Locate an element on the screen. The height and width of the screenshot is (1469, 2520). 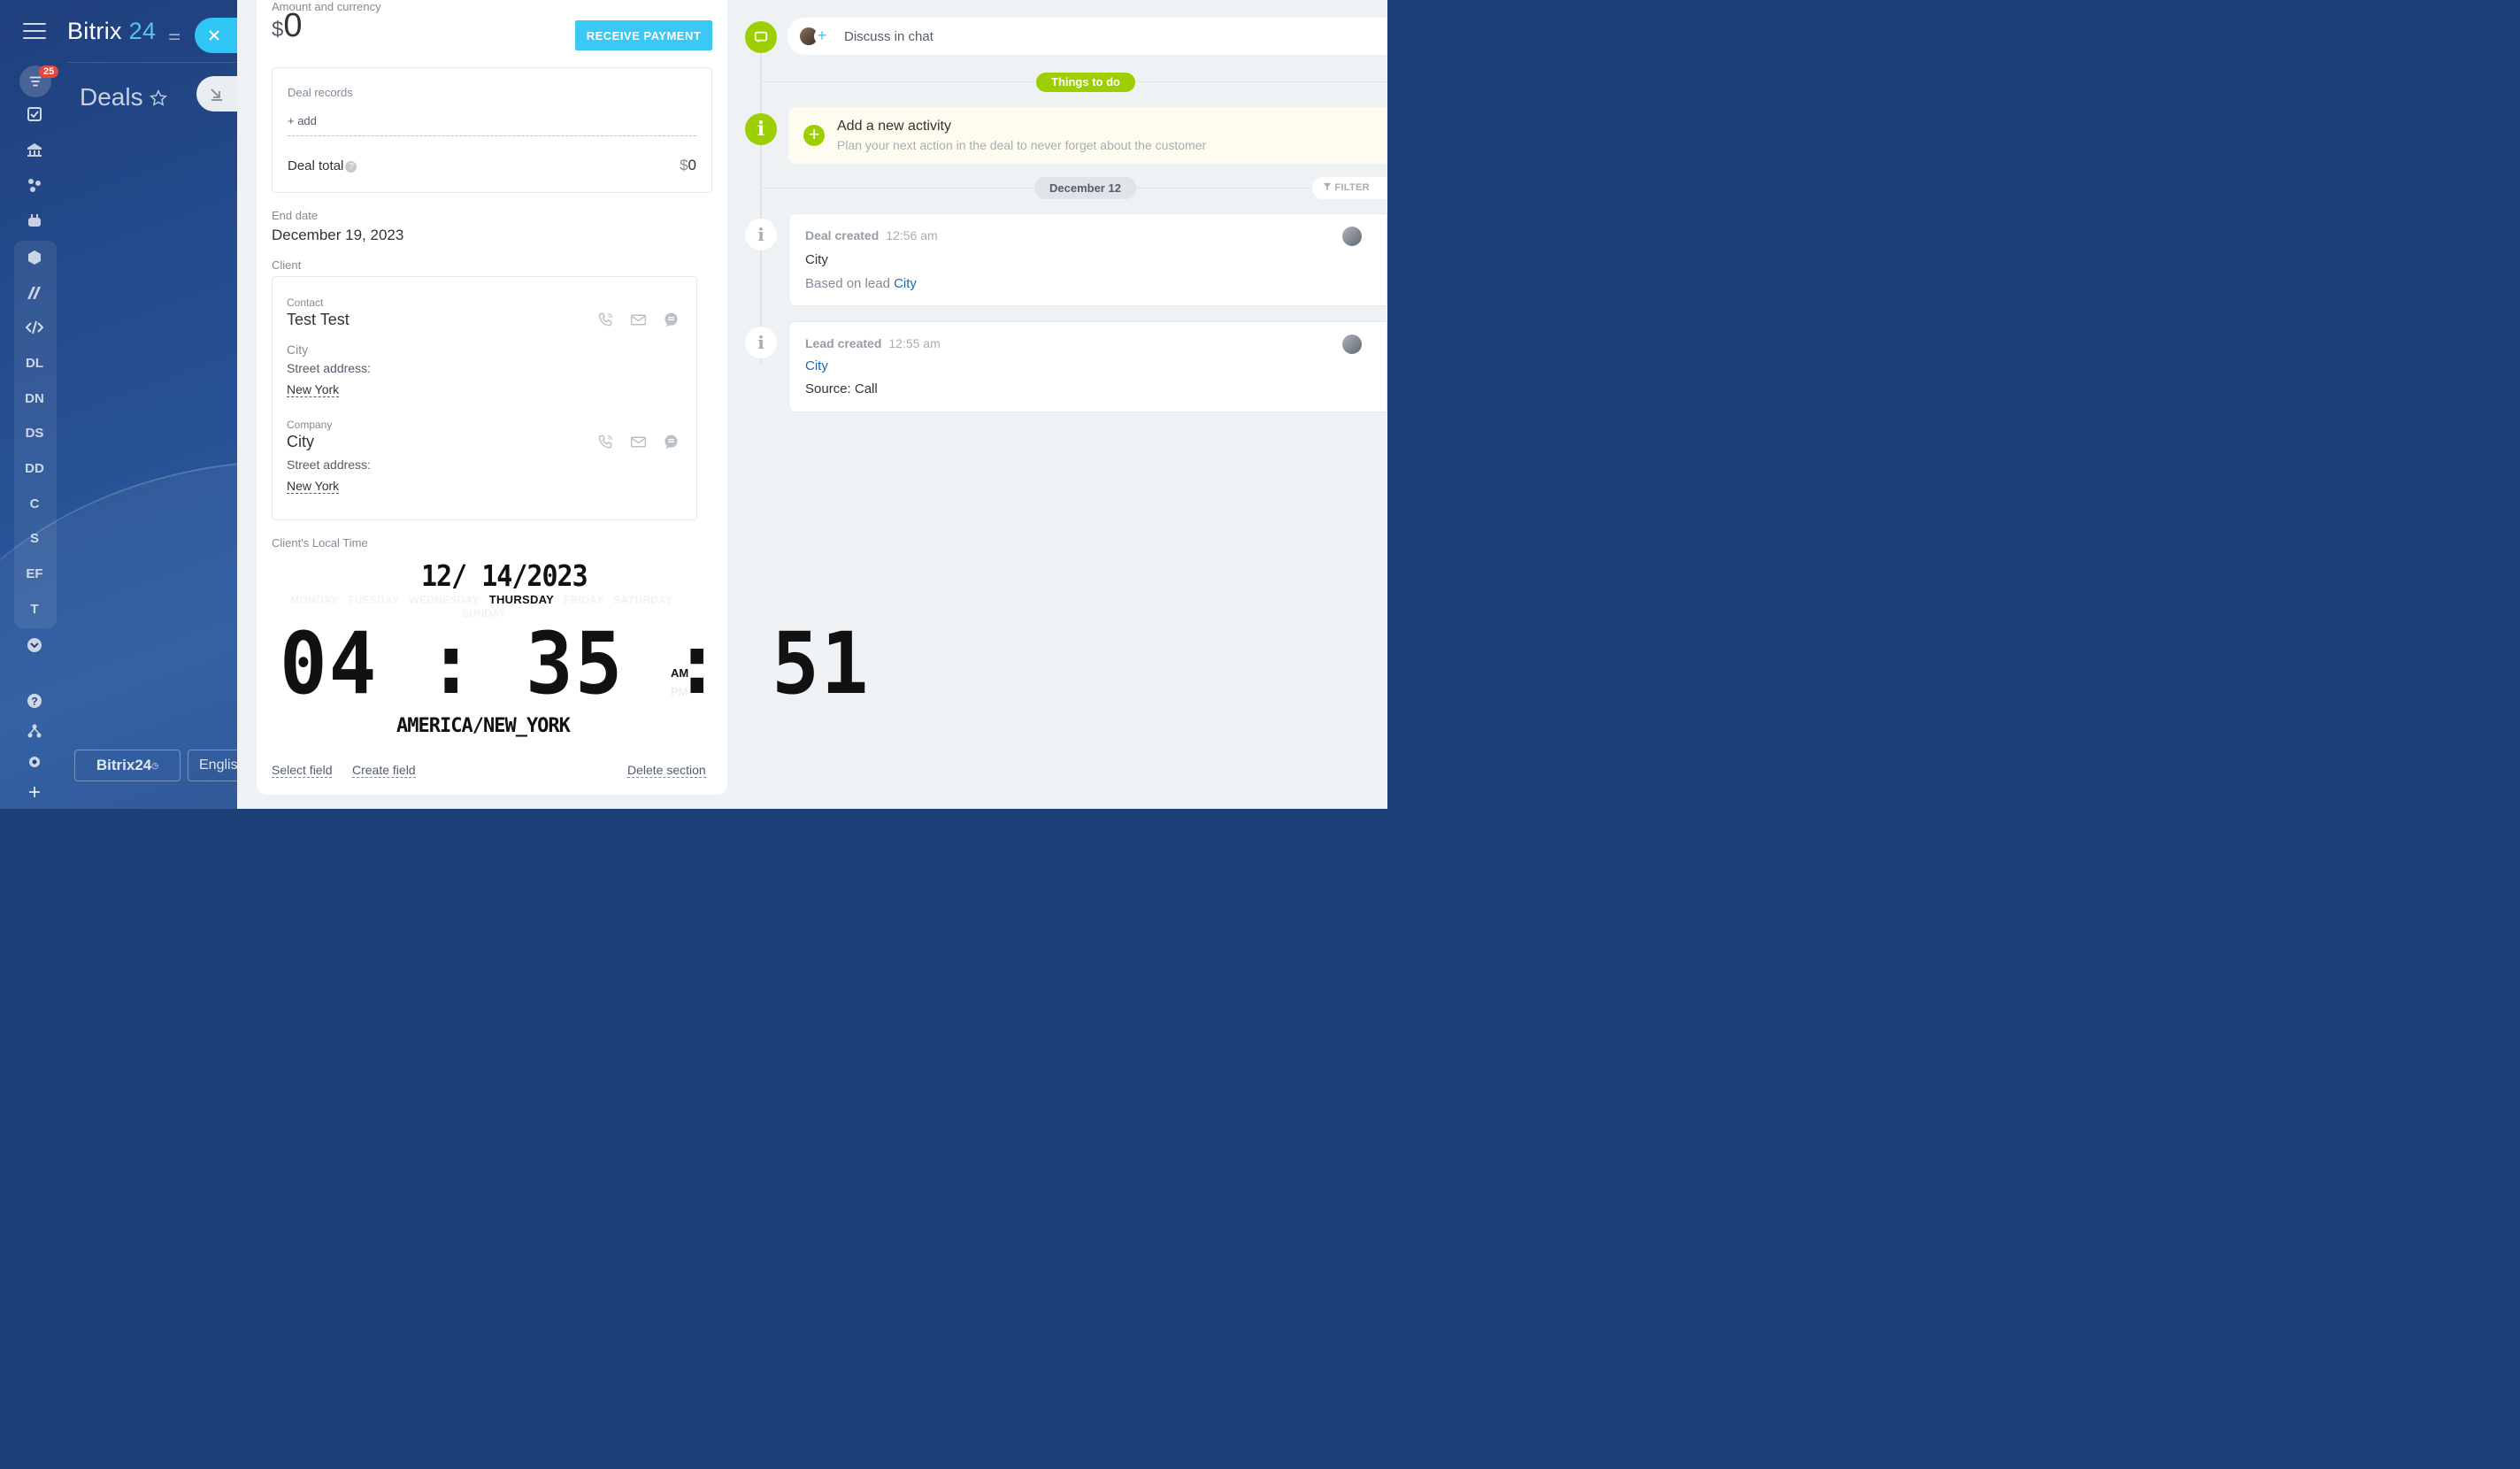
bank-icon is located at coordinates (34, 149).